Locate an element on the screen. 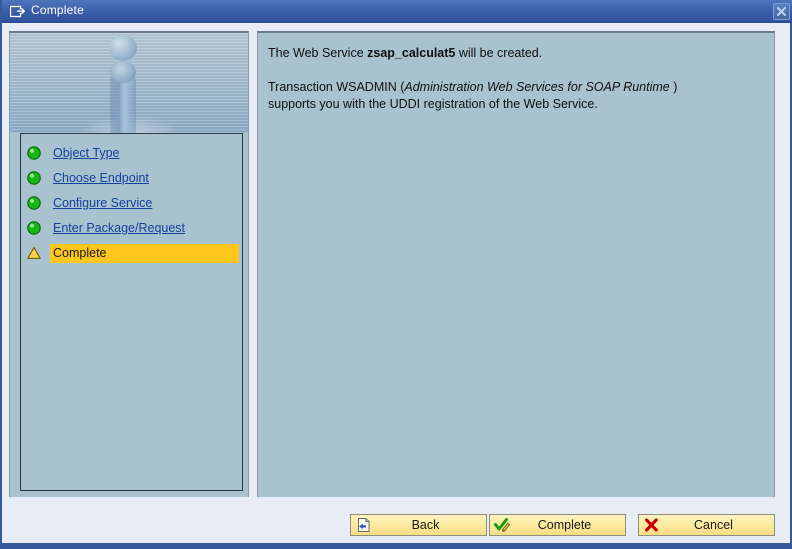 The image size is (792, 549). complete-button: Complete is located at coordinates (557, 525).